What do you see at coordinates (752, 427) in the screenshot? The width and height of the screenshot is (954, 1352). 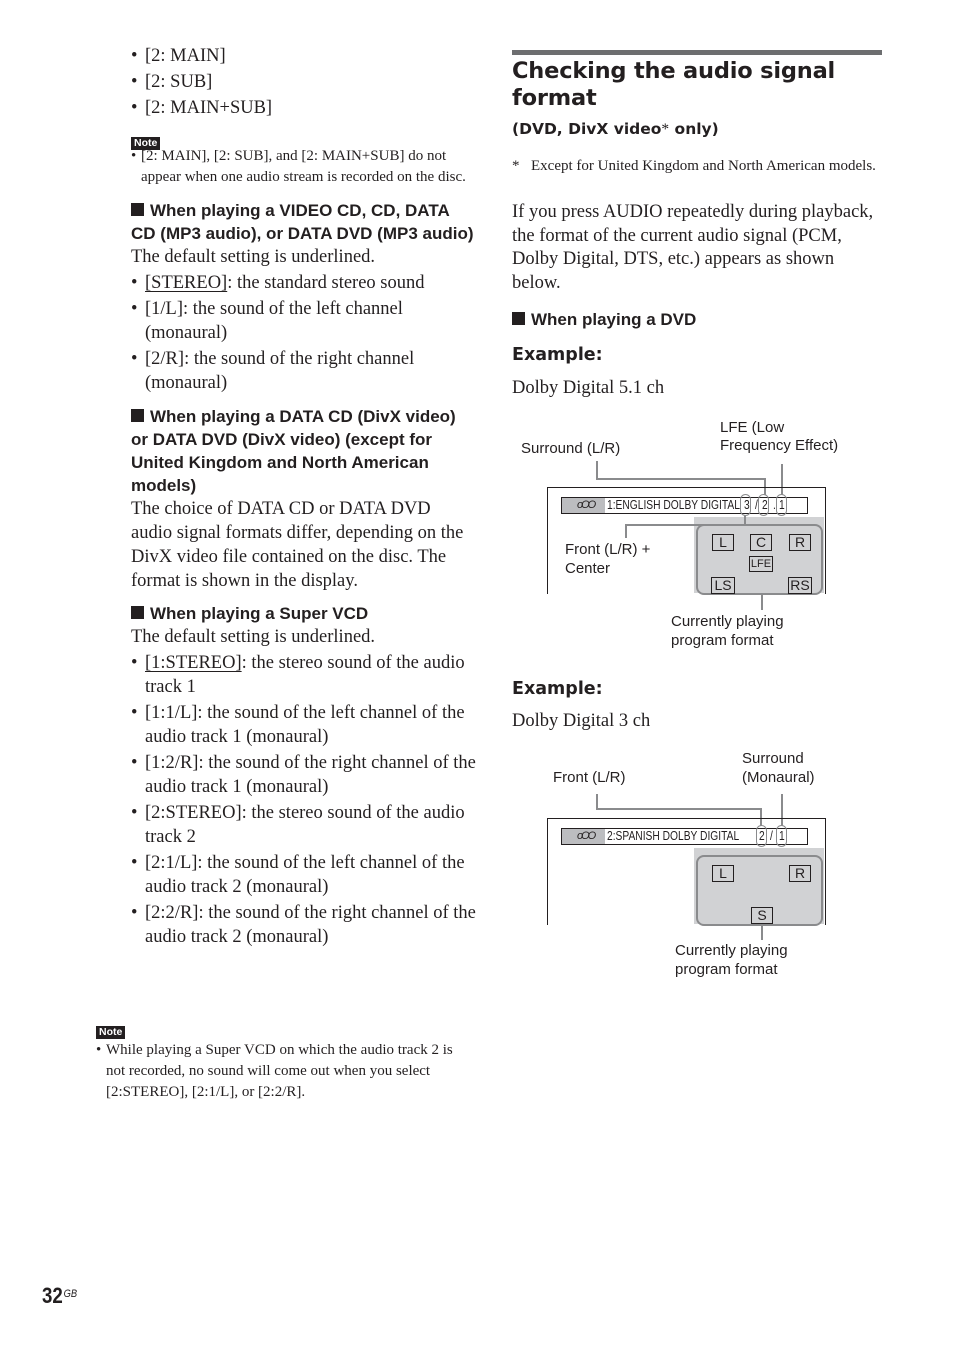 I see `callout-lfe-line1: LFE (Low` at bounding box center [752, 427].